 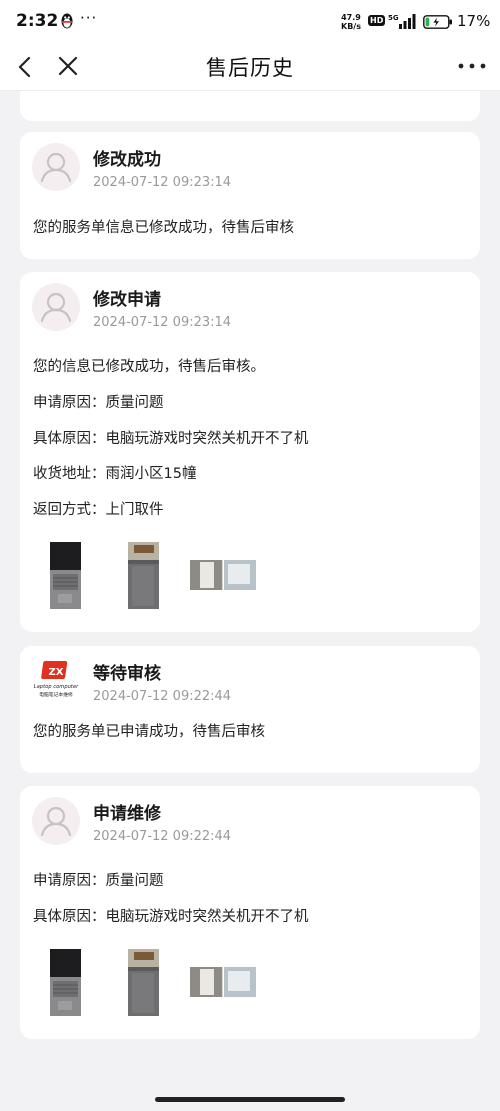 I want to click on record-address: 收货地址：雨润小区15幢, so click(x=115, y=474).